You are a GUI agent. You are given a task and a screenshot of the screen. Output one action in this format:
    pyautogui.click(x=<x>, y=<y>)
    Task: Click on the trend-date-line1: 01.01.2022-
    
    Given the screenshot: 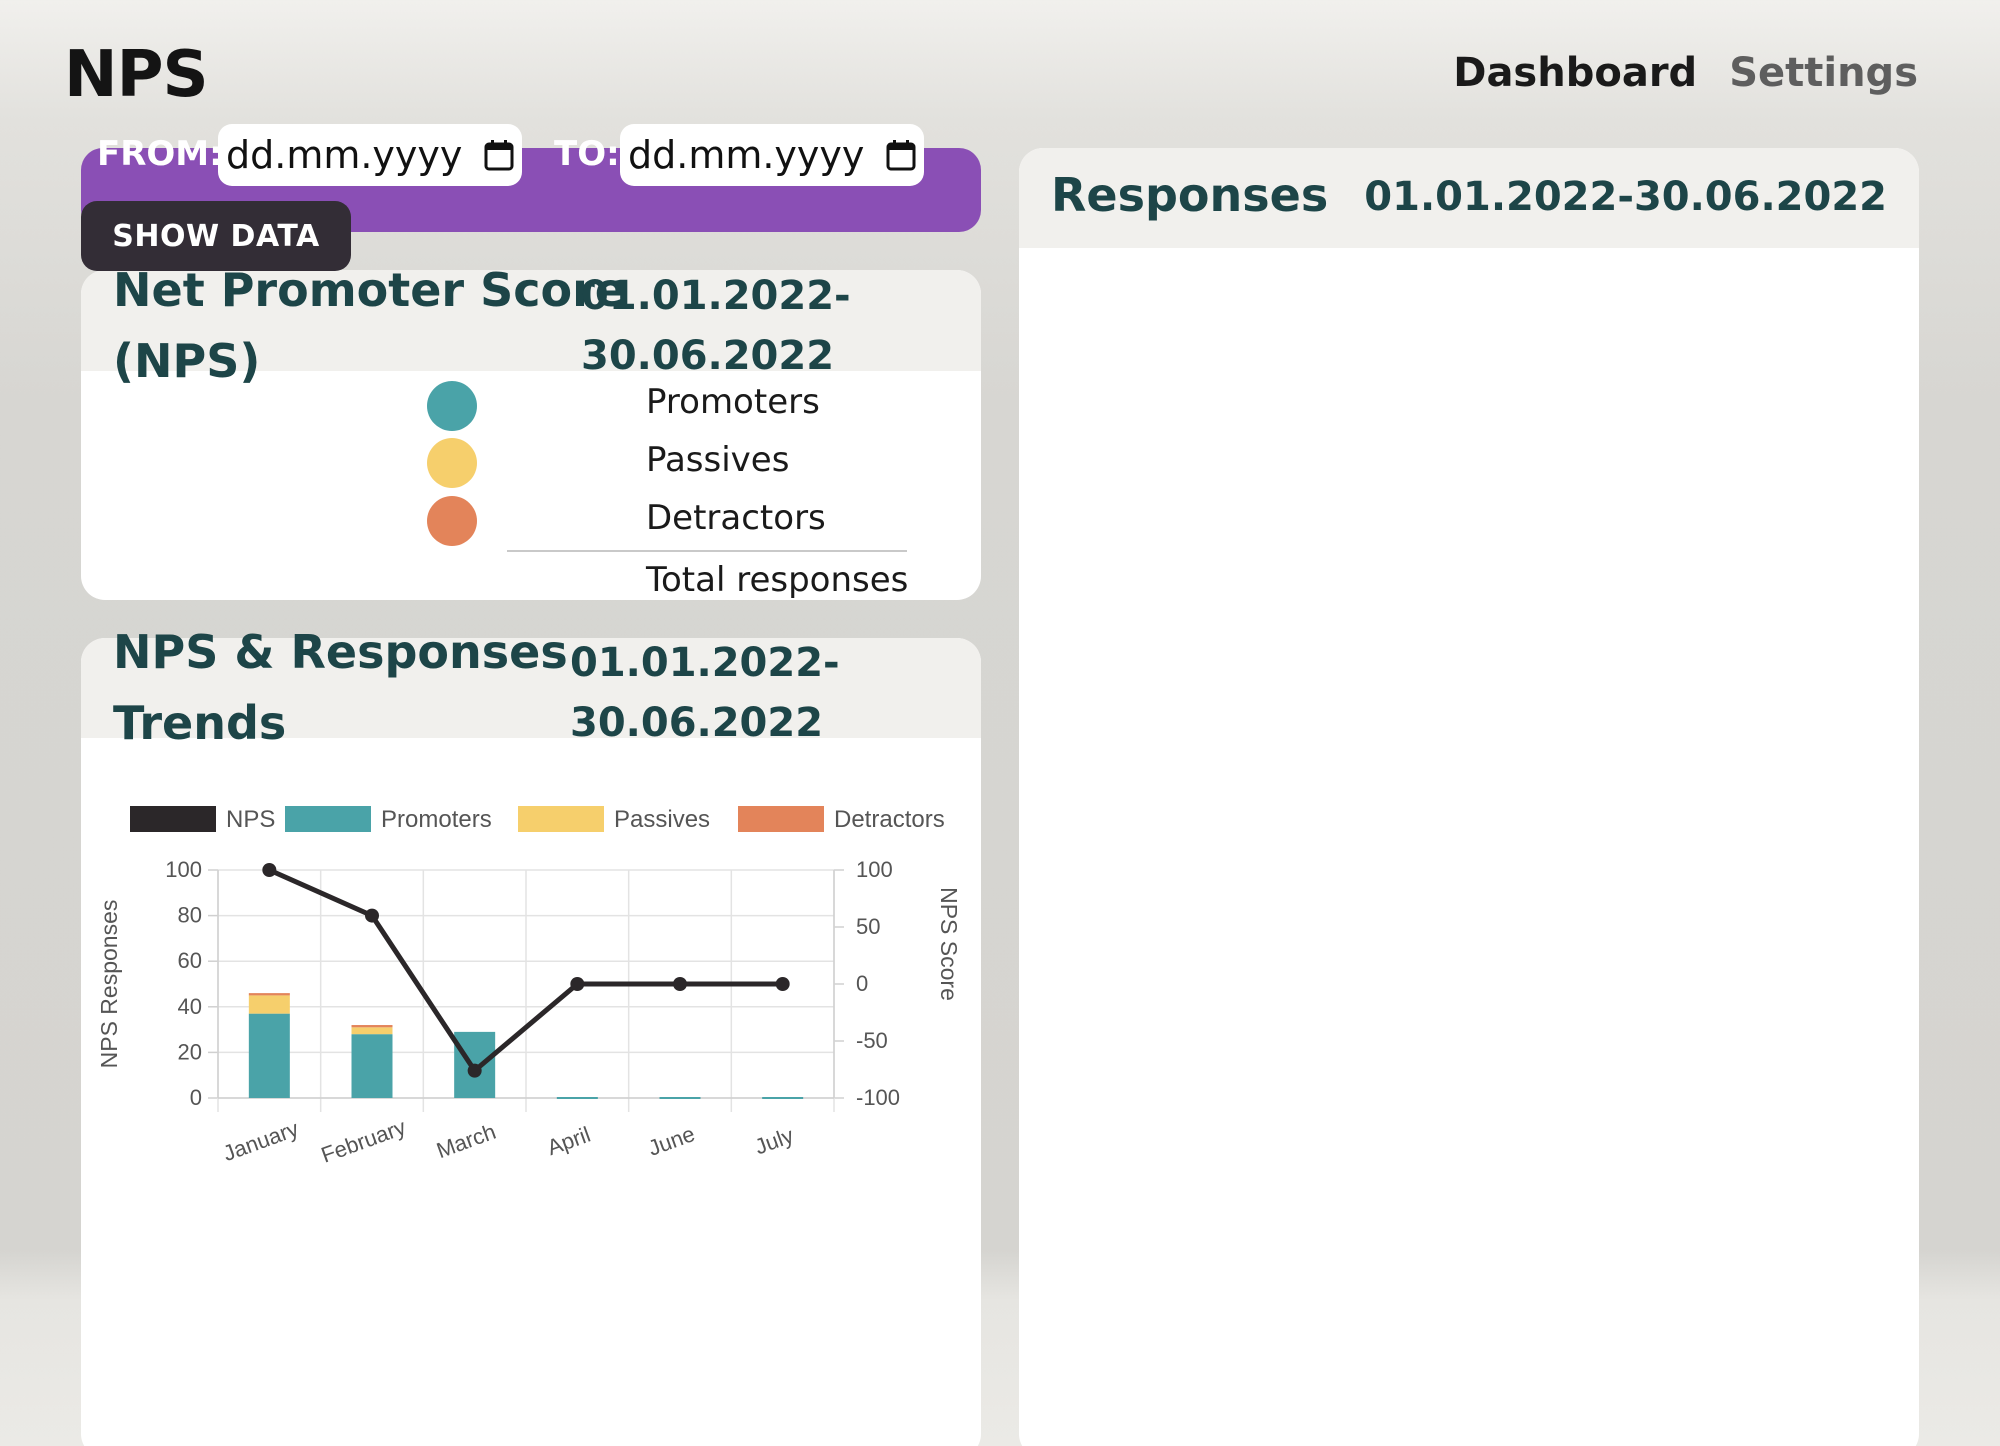 What is the action you would take?
    pyautogui.click(x=705, y=663)
    